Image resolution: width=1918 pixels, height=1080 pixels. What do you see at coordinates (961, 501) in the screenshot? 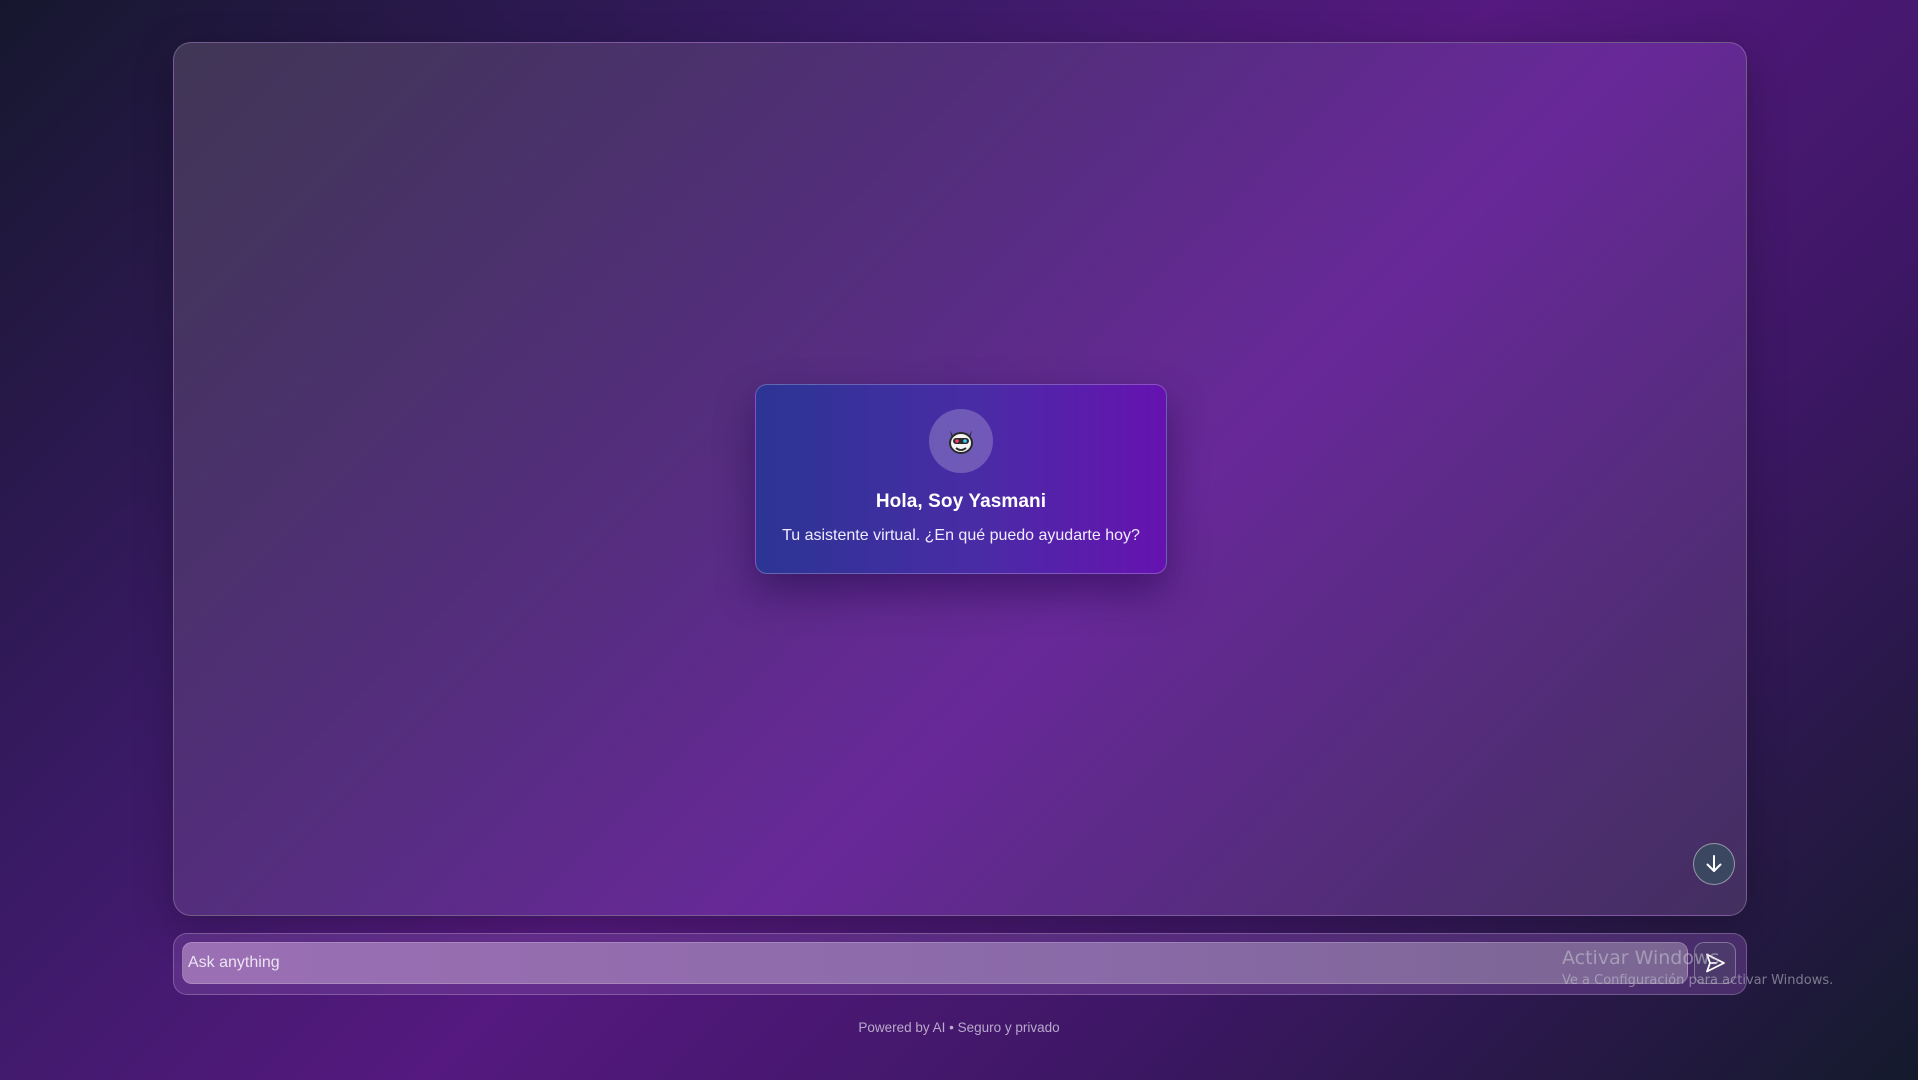
I see `welcome-title: Hola, Soy Yasmani` at bounding box center [961, 501].